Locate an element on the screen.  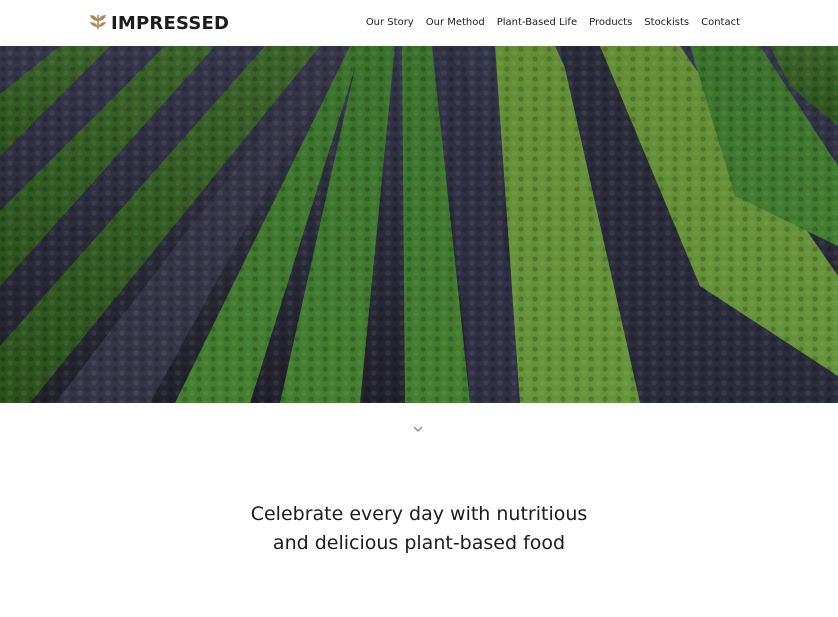
brand-logo: IMPRESSED is located at coordinates (158, 23).